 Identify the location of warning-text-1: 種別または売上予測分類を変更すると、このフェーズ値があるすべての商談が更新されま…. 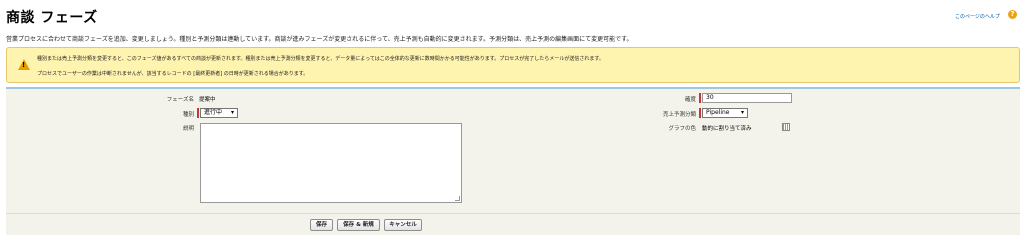
(320, 59).